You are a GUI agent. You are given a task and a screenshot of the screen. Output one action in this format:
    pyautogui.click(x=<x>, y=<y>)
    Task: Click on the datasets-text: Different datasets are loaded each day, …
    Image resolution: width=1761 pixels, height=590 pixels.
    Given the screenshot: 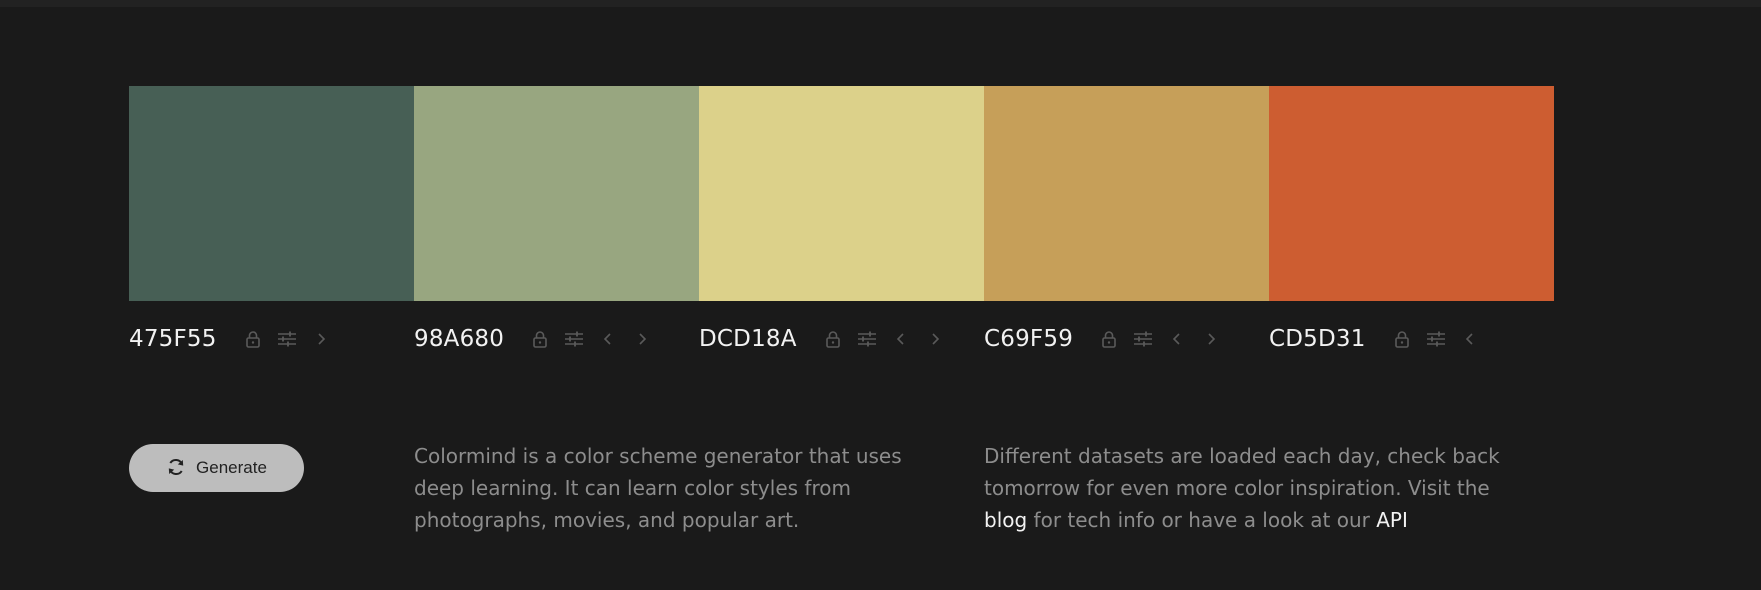 What is the action you would take?
    pyautogui.click(x=1244, y=488)
    